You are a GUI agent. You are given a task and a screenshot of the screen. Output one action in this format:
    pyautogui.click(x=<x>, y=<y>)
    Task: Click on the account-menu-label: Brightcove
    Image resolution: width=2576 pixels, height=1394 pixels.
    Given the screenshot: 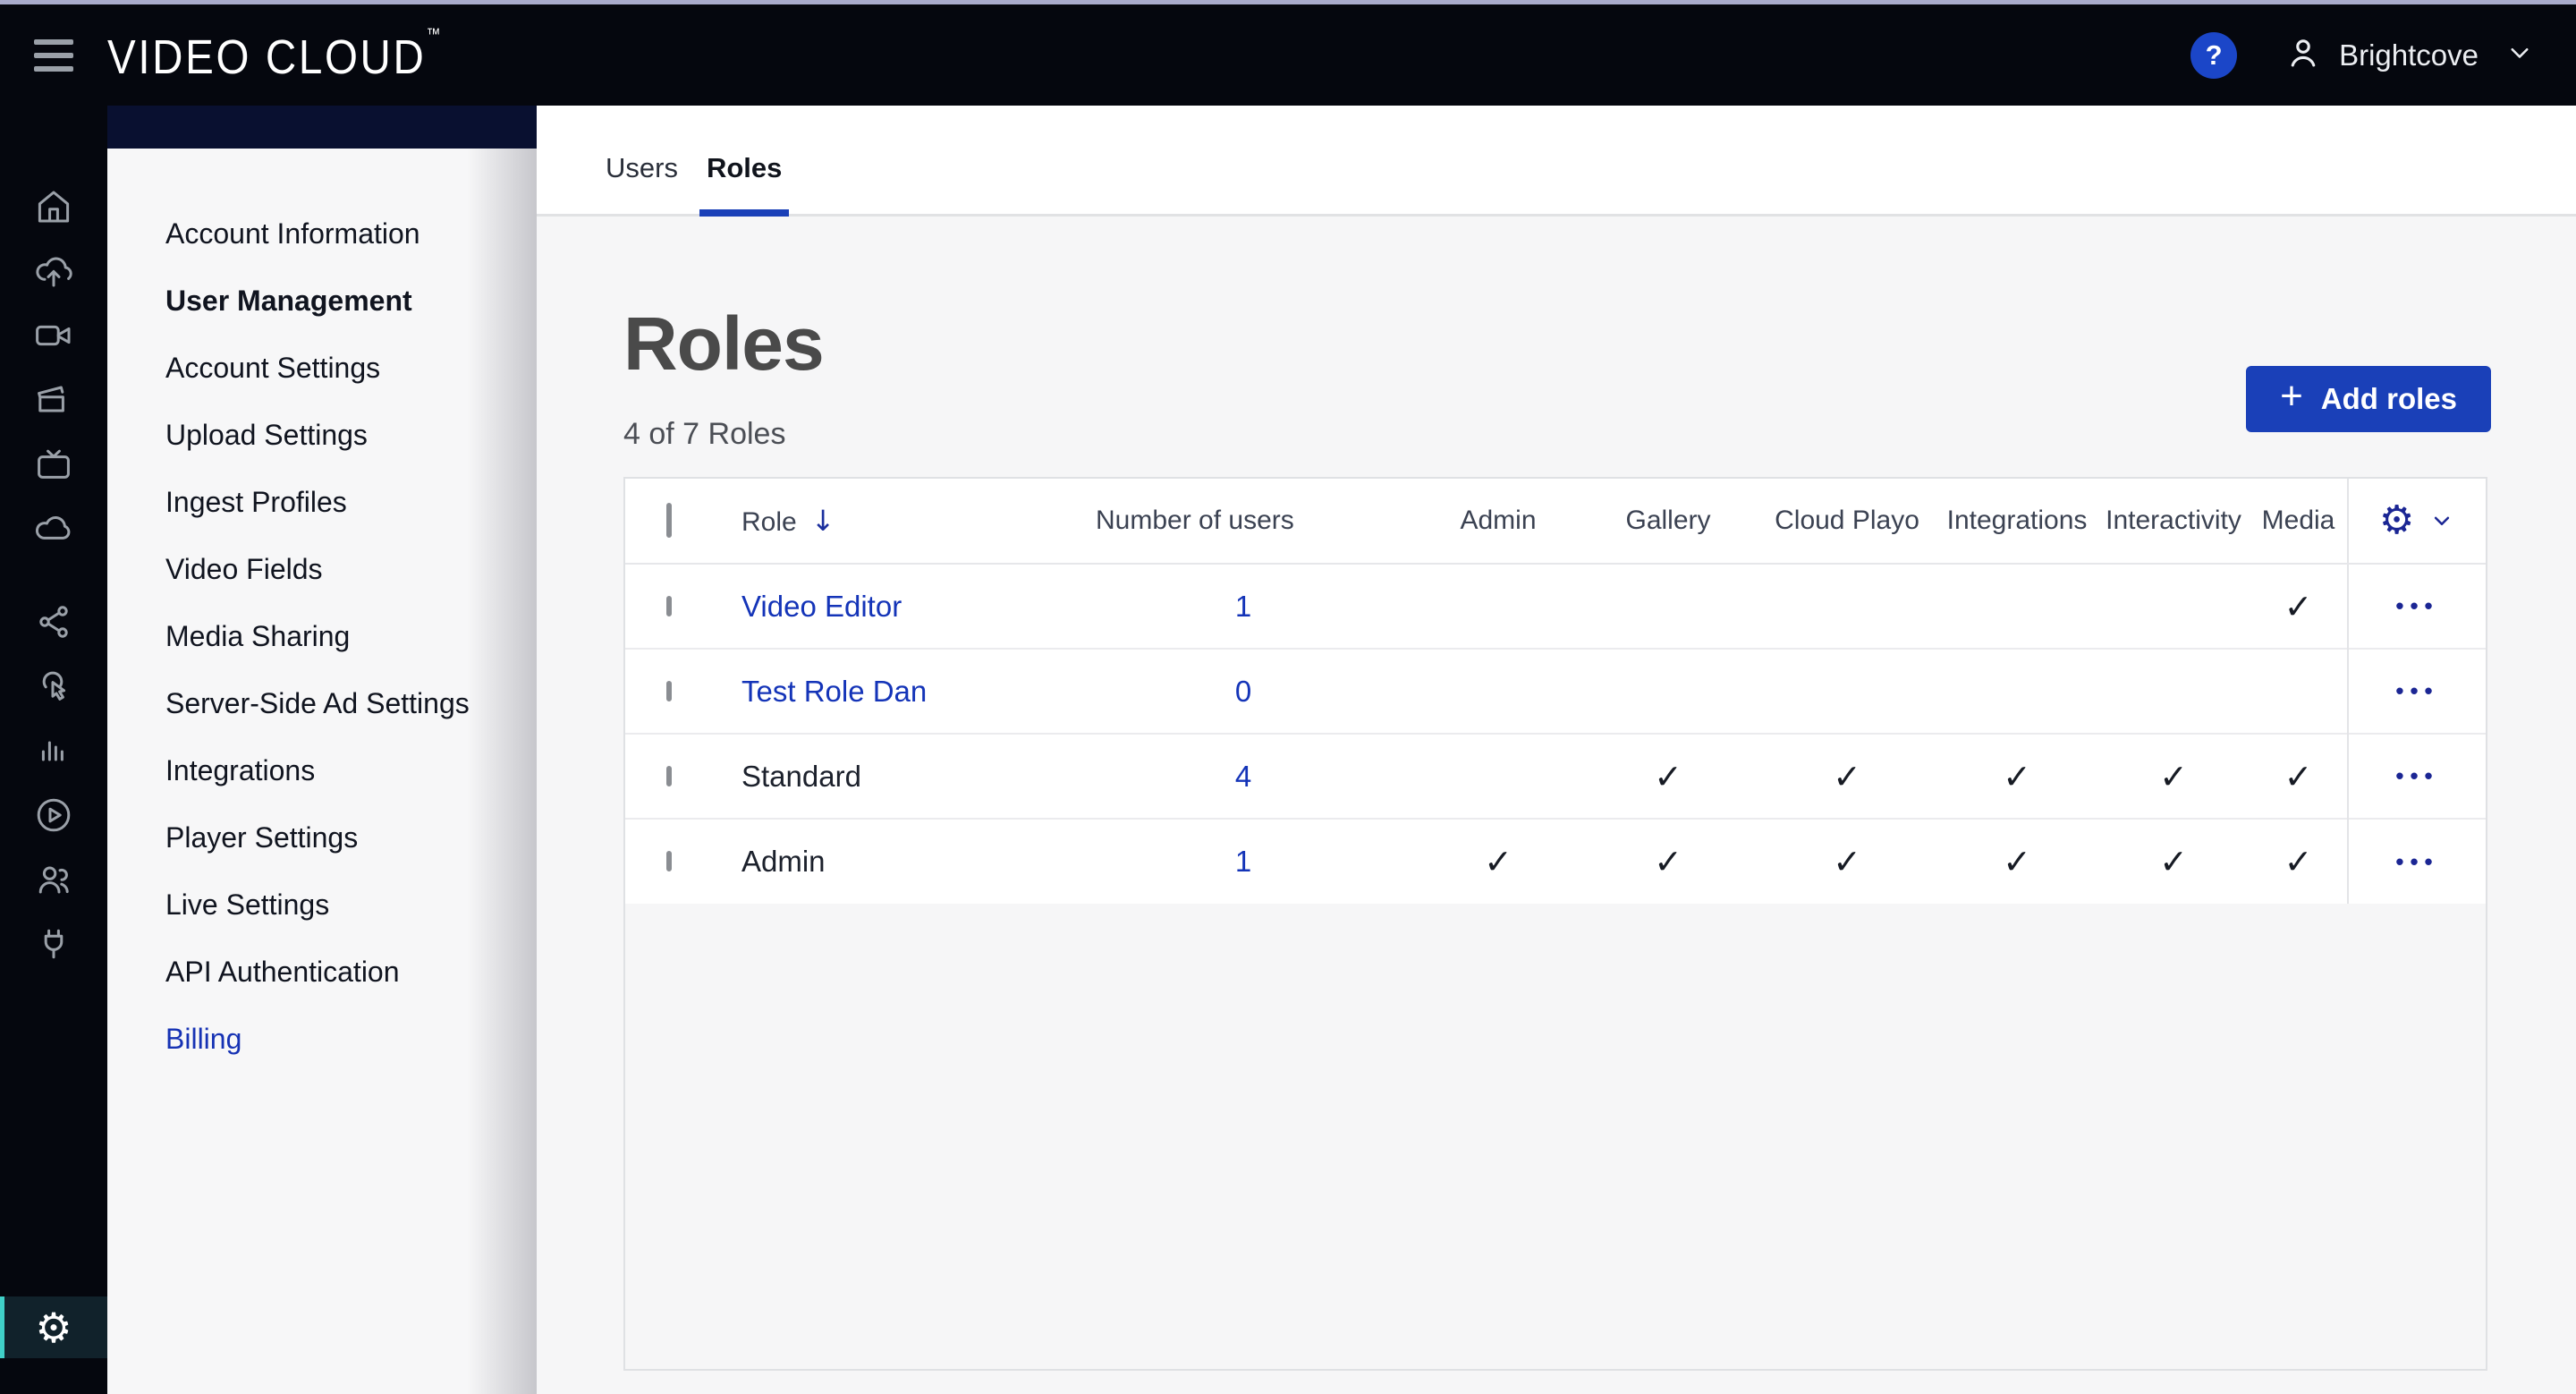 What is the action you would take?
    pyautogui.click(x=2409, y=55)
    